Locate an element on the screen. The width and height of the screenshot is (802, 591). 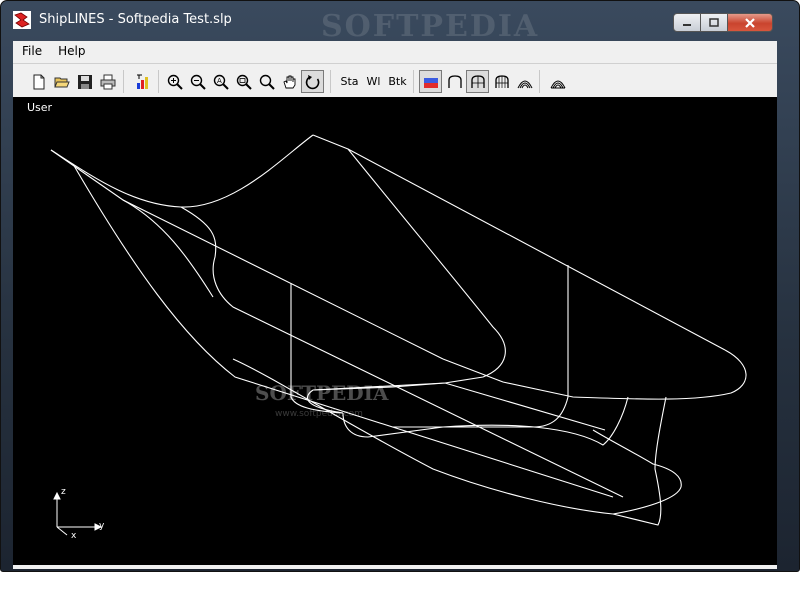
new-file-button is located at coordinates (38, 81).